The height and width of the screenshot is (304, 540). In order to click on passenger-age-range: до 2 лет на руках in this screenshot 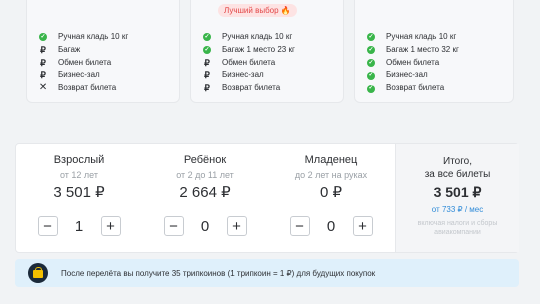, I will do `click(331, 175)`.